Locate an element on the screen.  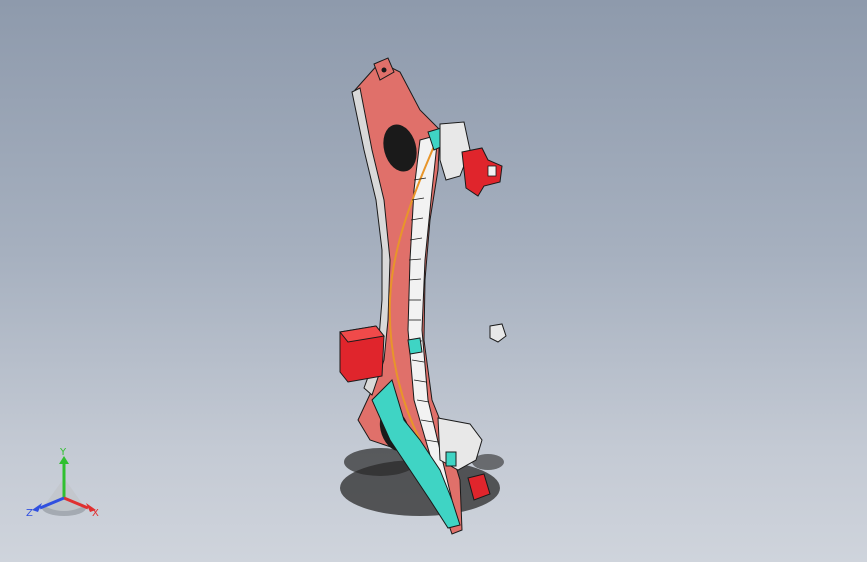
orientation-triad: Y X Z is located at coordinates (64, 486).